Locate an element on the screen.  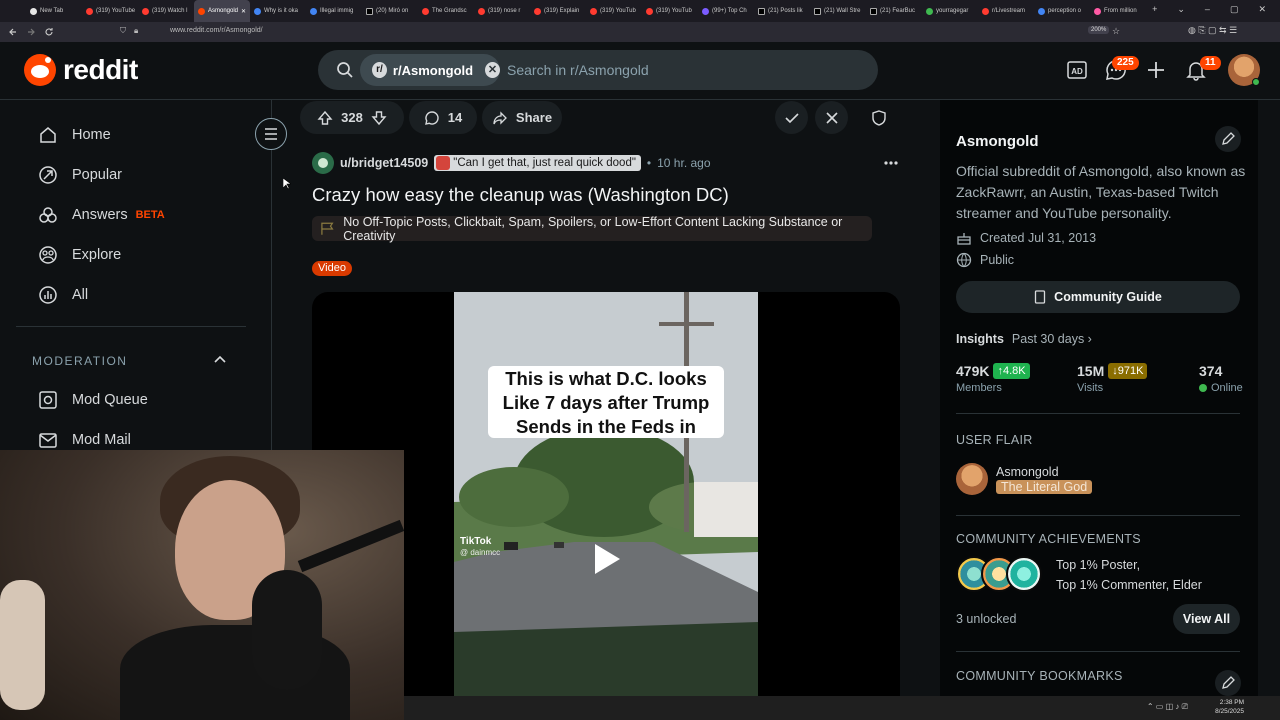
plus-icon is located at coordinates (1156, 70).